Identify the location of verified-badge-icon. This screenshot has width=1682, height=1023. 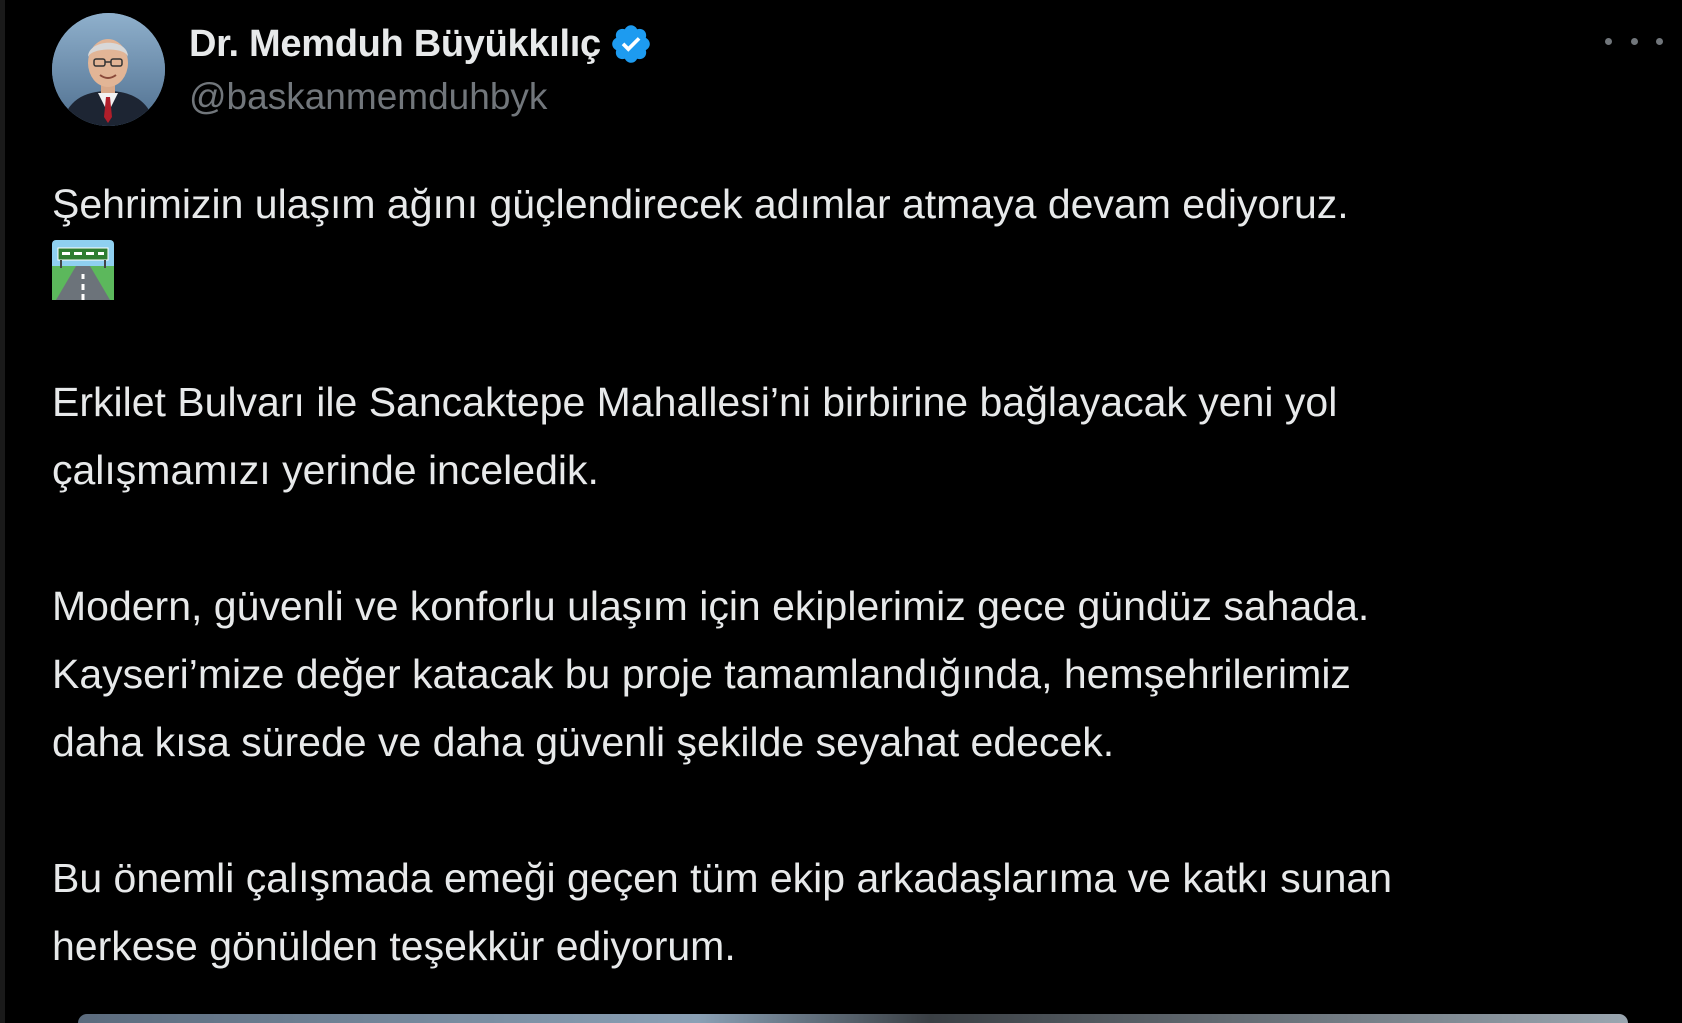
(631, 44).